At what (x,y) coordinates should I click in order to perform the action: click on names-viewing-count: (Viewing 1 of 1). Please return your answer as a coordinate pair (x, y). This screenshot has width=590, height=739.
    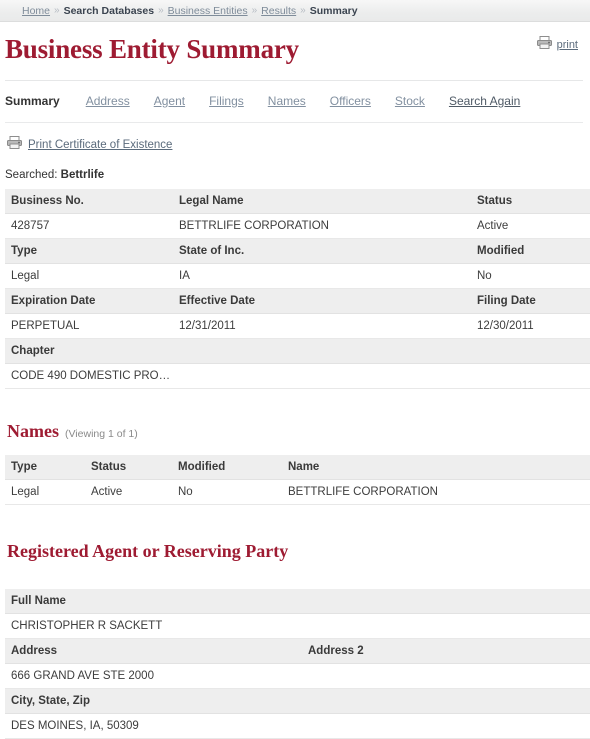
    Looking at the image, I should click on (101, 434).